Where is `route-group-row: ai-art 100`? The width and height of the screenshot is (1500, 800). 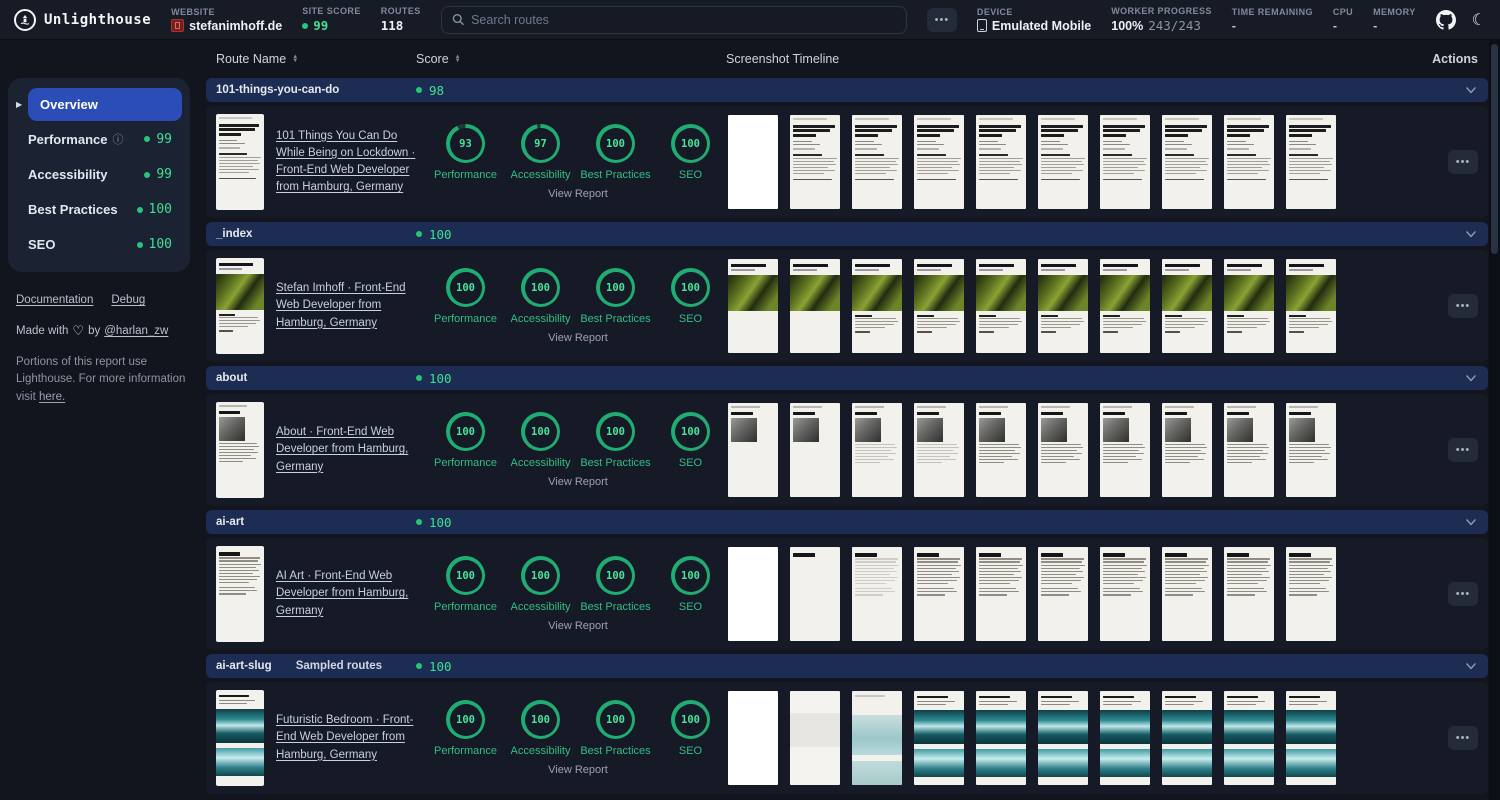 route-group-row: ai-art 100 is located at coordinates (847, 522).